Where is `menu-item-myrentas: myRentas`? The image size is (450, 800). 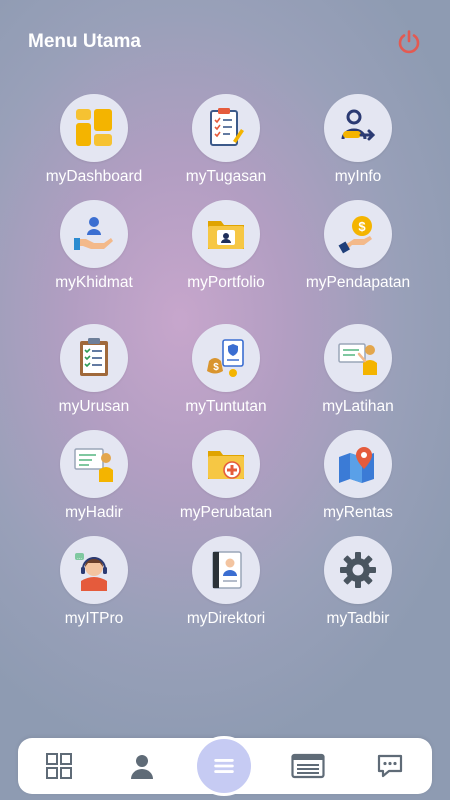
menu-item-myrentas: myRentas is located at coordinates (358, 476).